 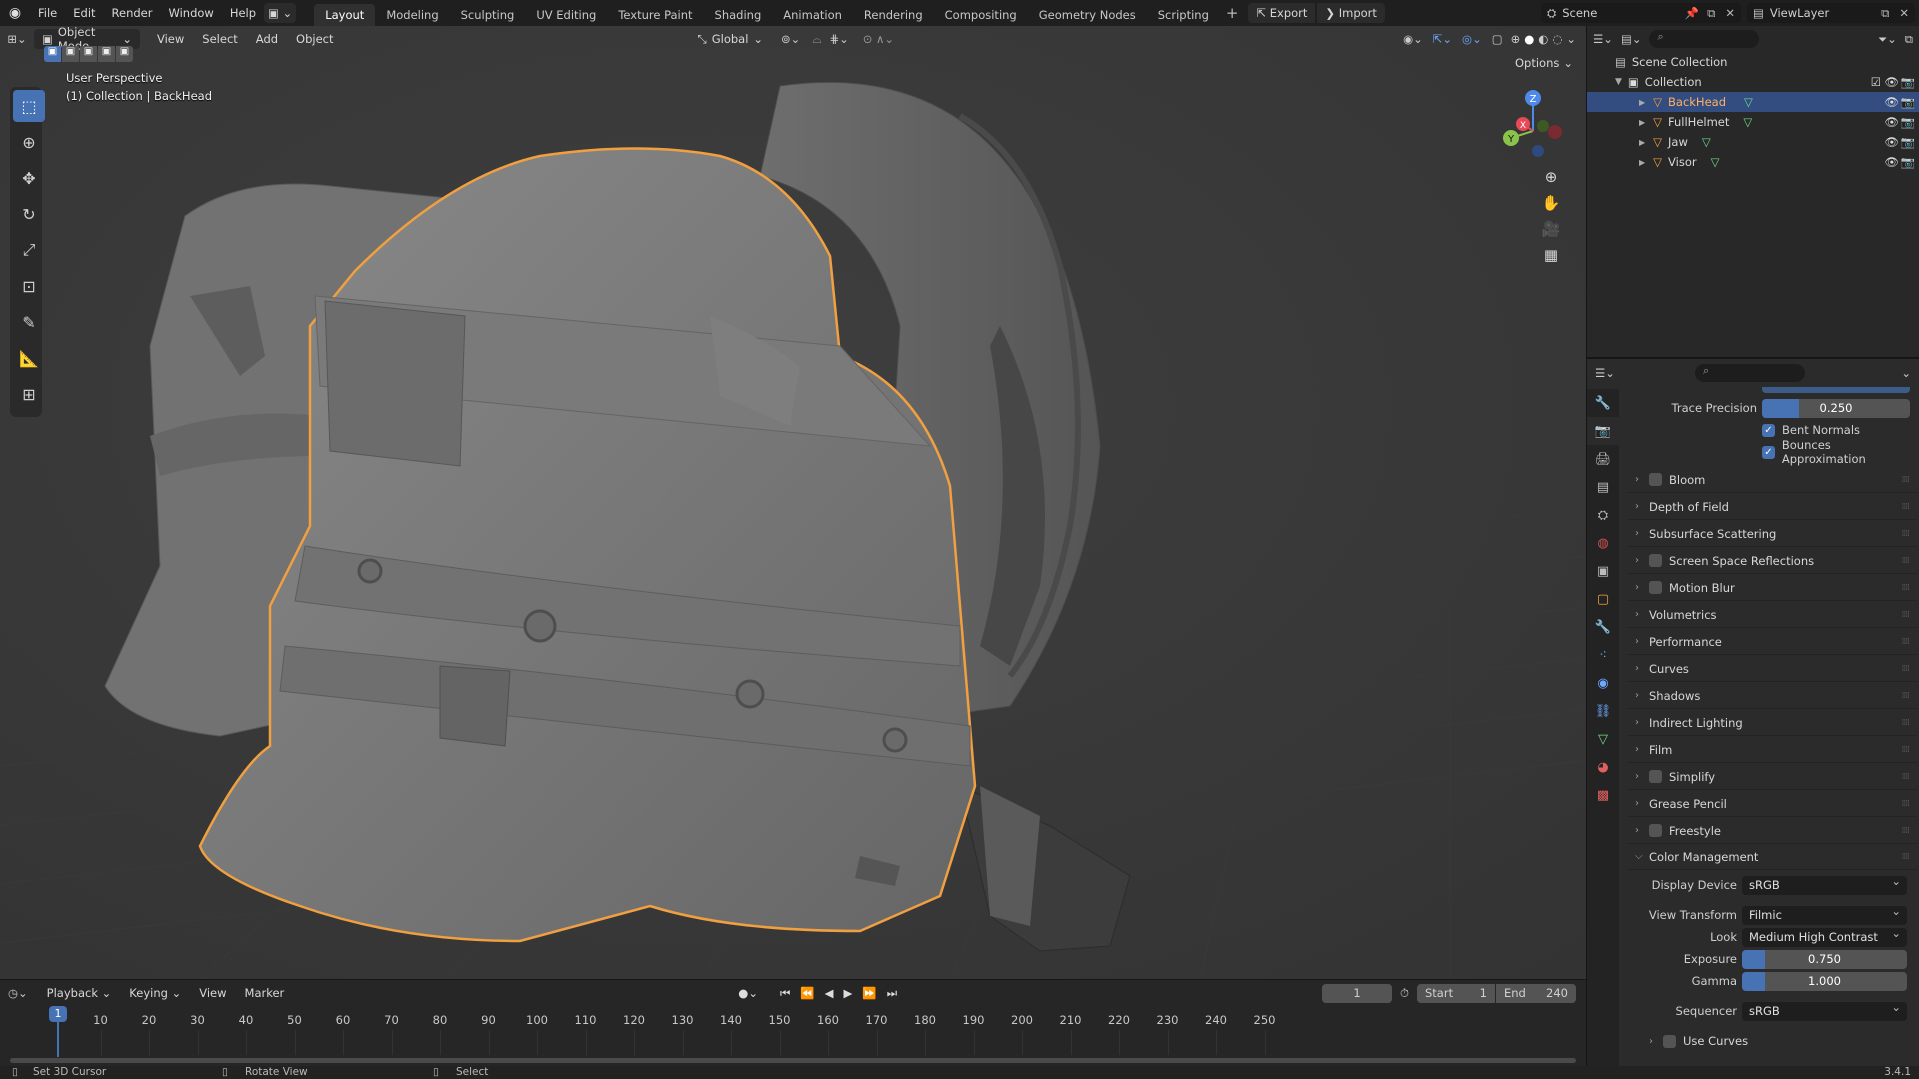 I want to click on panel-subsurface-scattering: › Subsurface Scattering ⁞⁞⁞⁞, so click(x=1772, y=534).